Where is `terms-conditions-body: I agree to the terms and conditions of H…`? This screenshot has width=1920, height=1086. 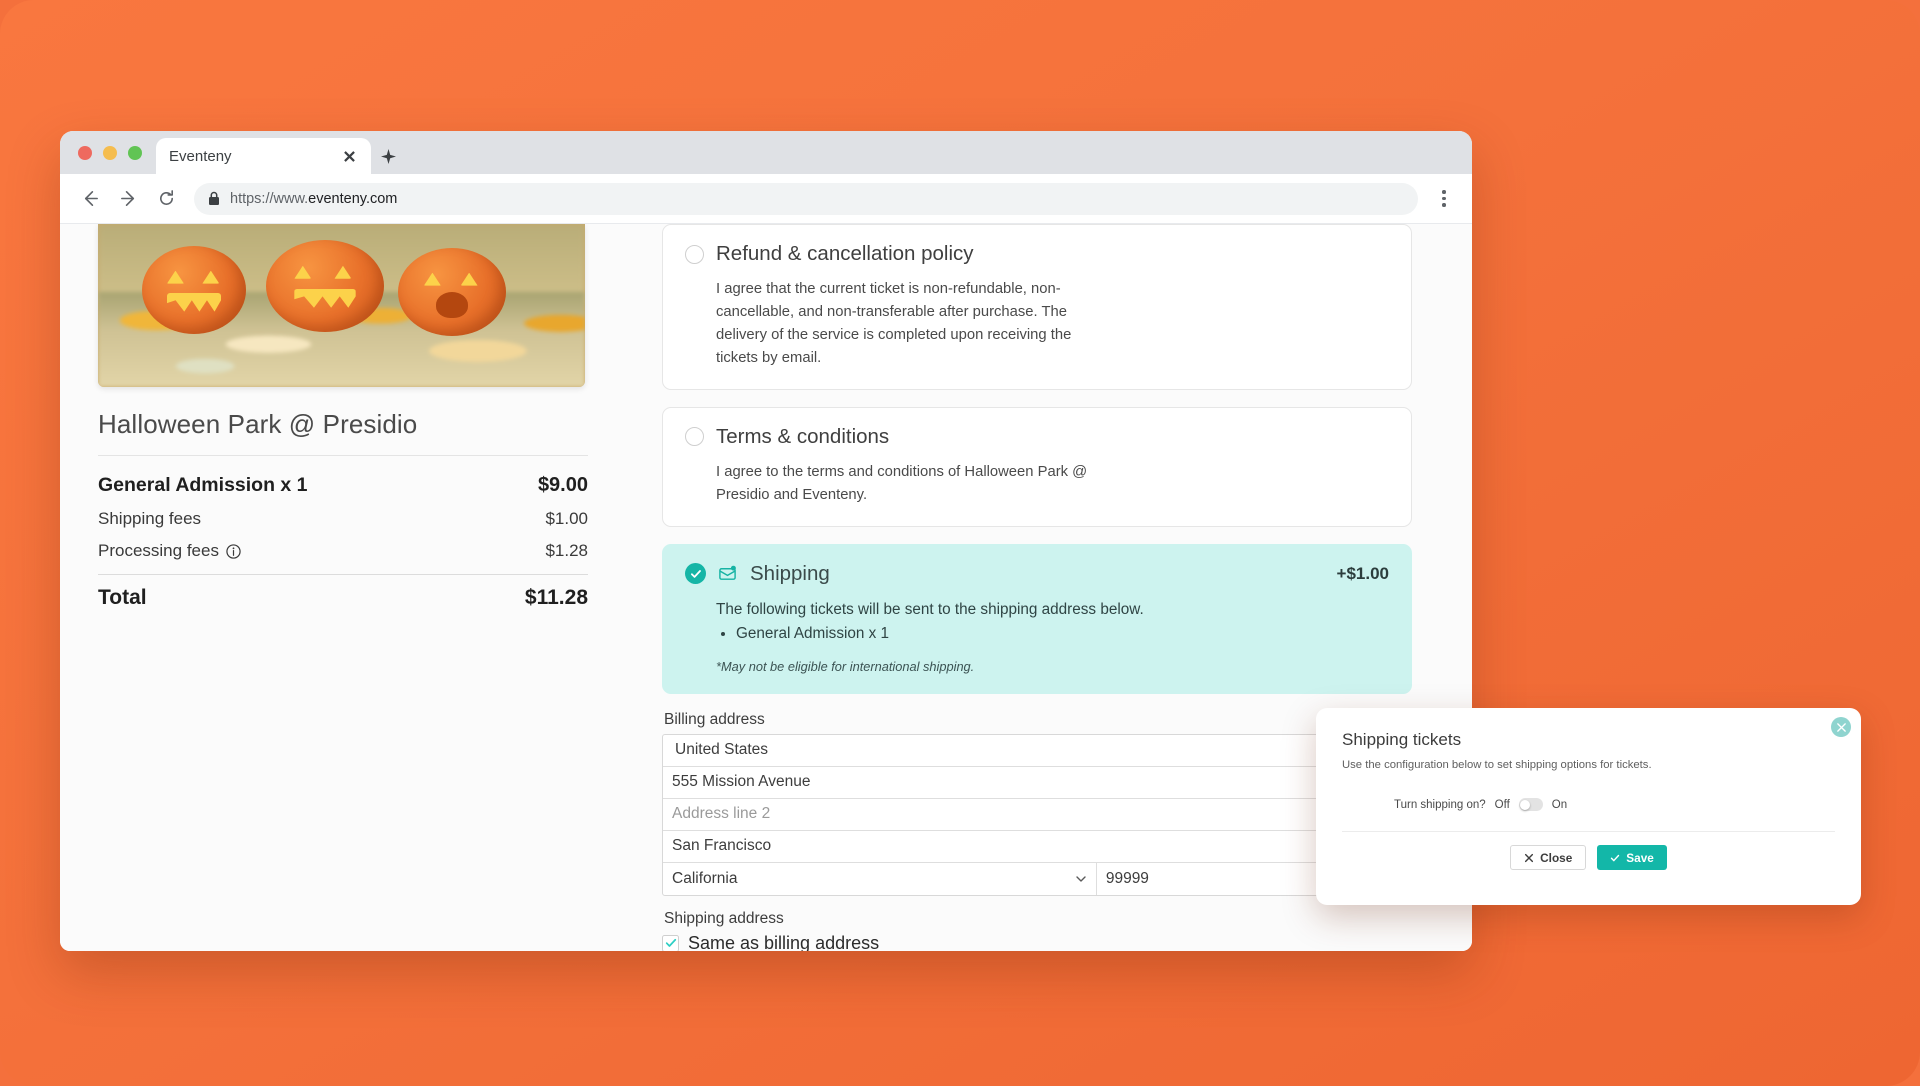 terms-conditions-body: I agree to the terms and conditions of H… is located at coordinates (902, 483).